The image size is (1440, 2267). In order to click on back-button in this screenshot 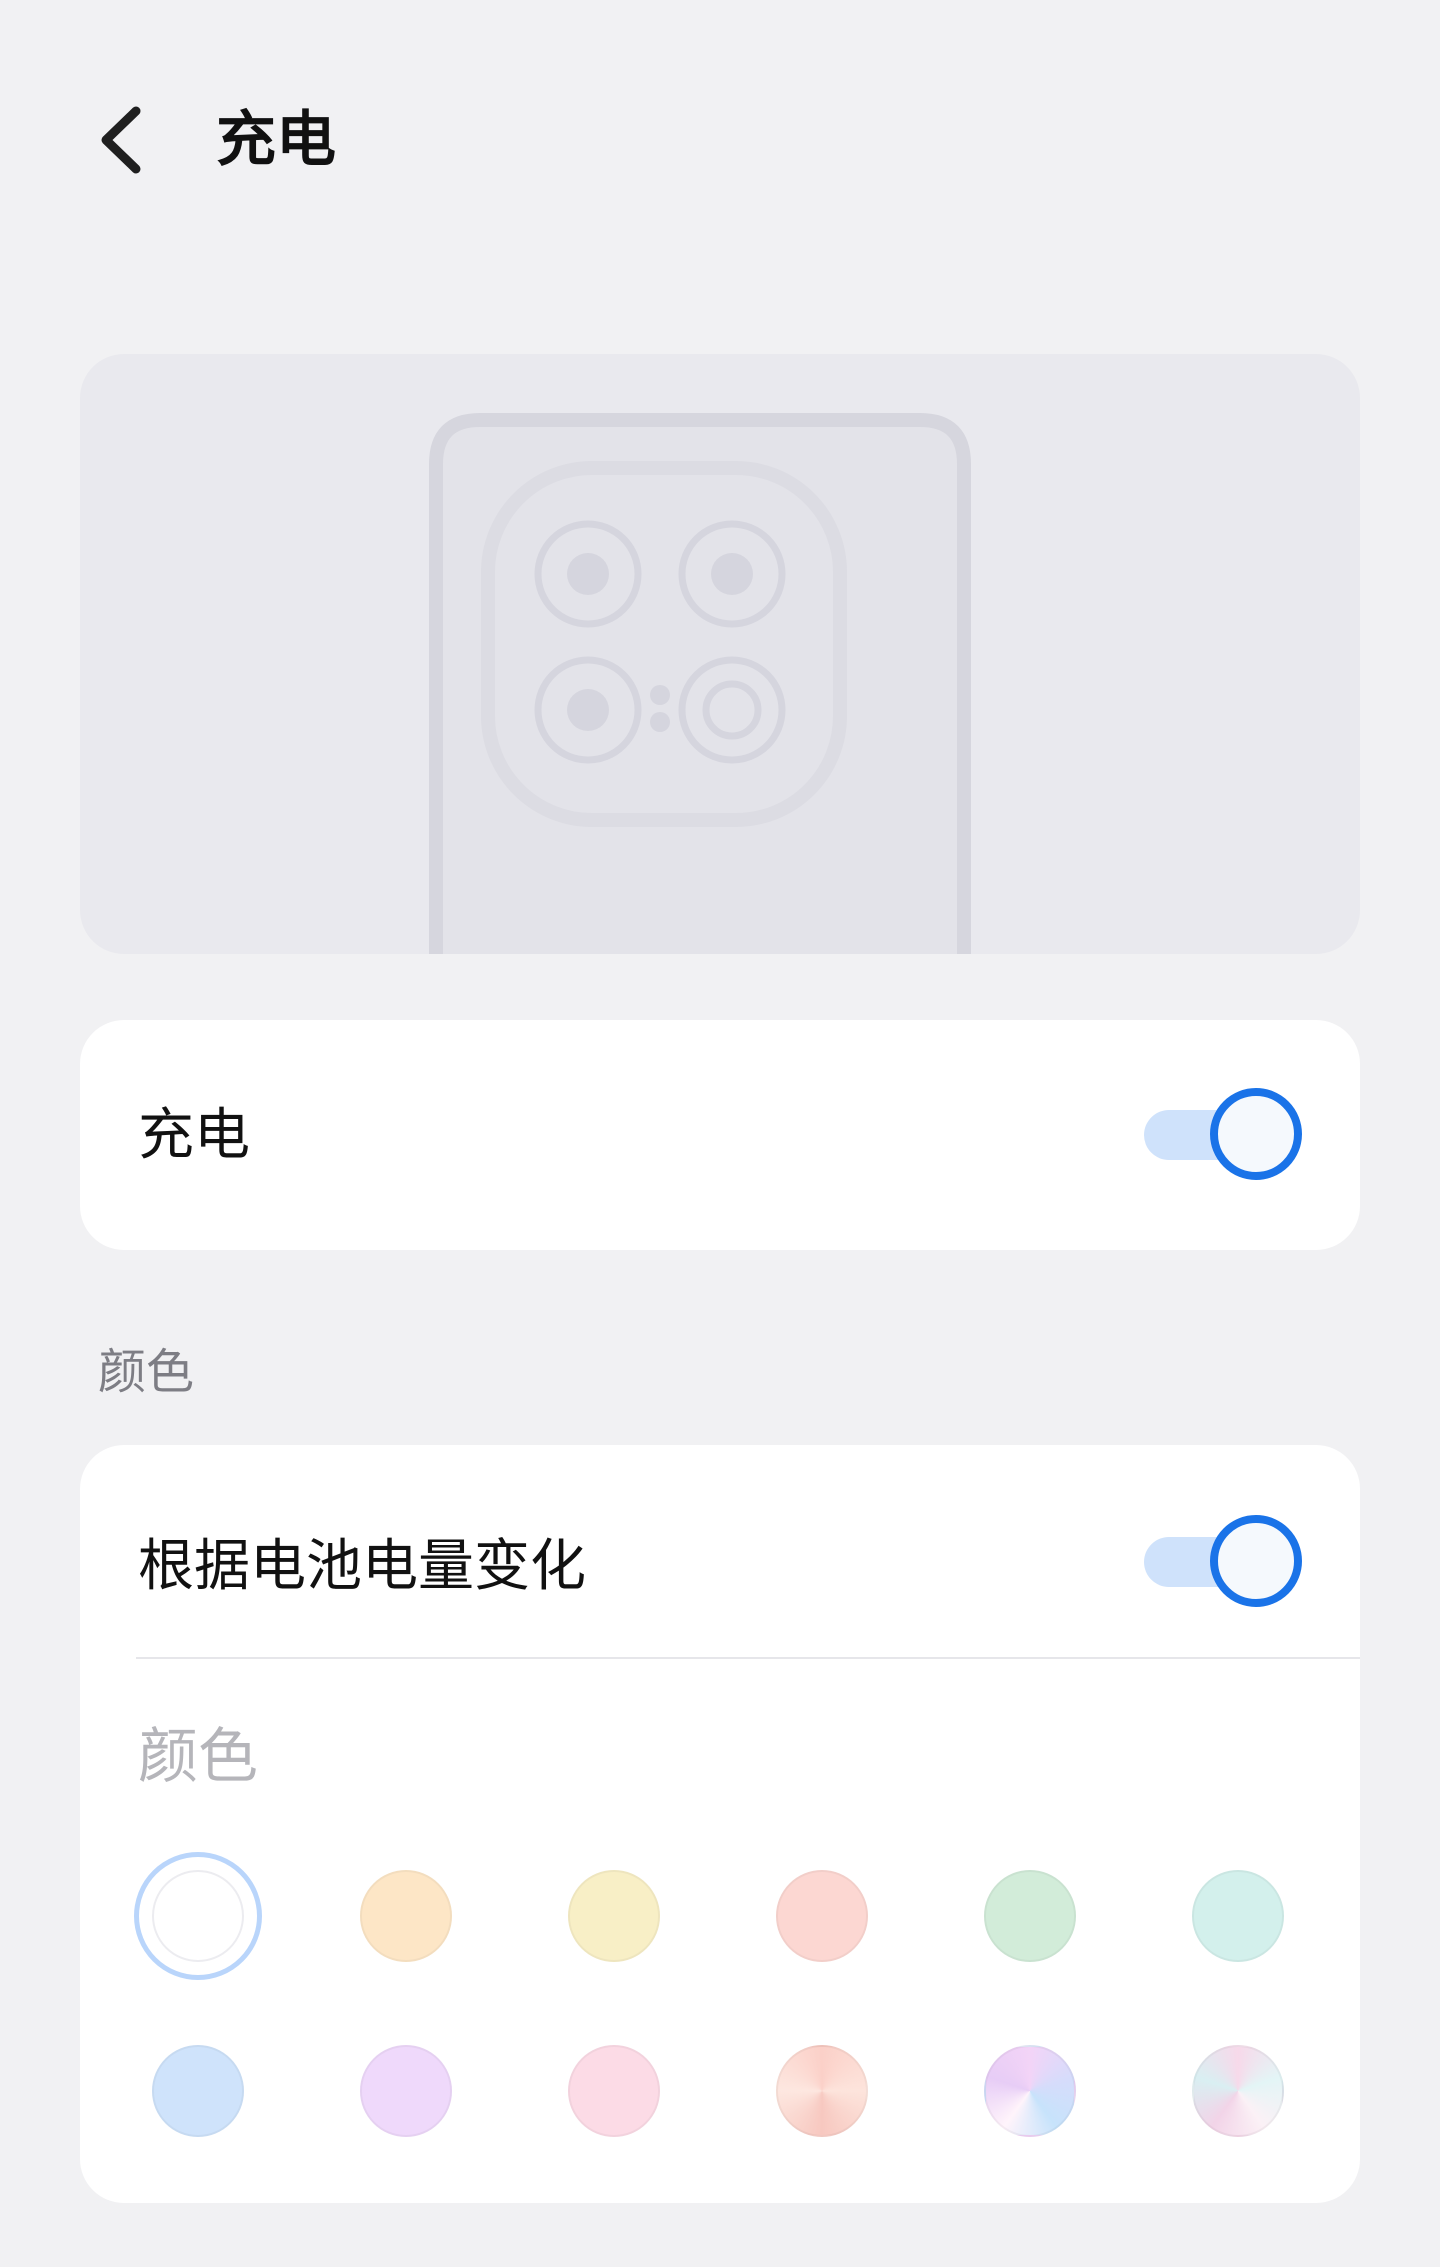, I will do `click(120, 140)`.